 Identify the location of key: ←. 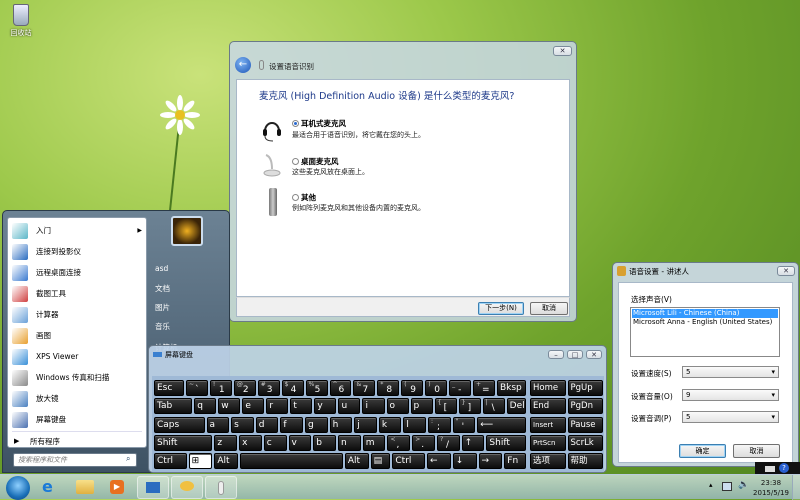
(439, 461).